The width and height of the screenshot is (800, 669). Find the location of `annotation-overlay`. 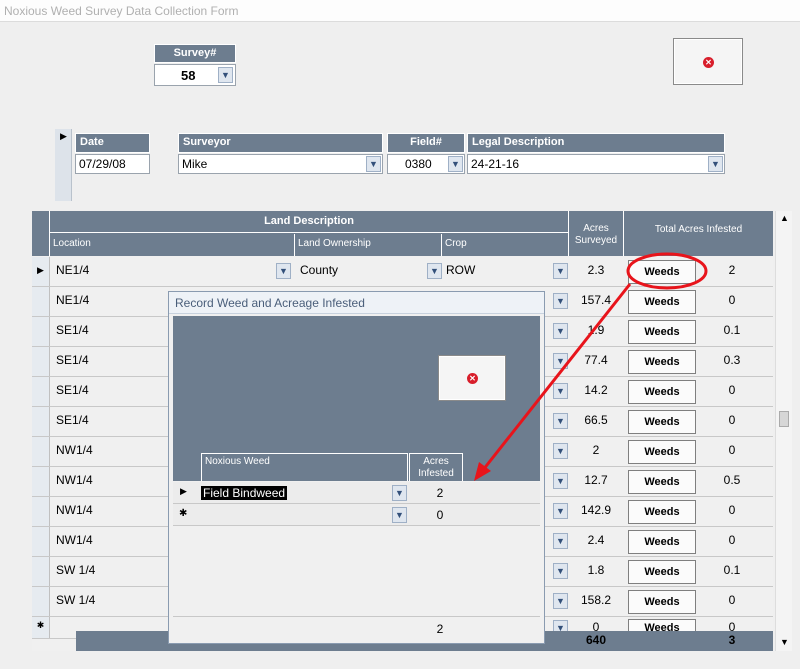

annotation-overlay is located at coordinates (591, 366).